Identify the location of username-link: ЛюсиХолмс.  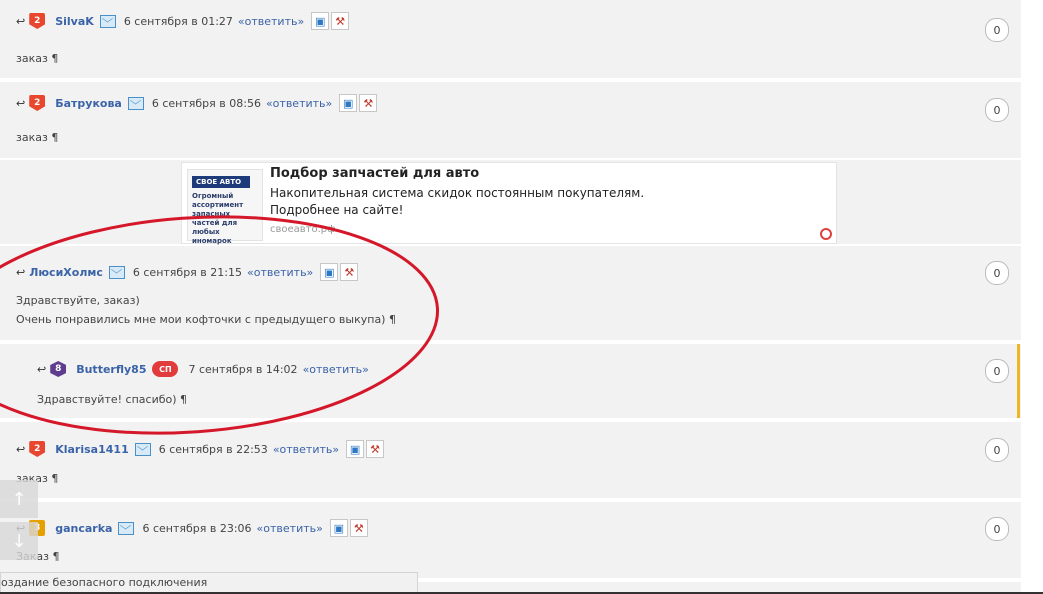
(66, 272).